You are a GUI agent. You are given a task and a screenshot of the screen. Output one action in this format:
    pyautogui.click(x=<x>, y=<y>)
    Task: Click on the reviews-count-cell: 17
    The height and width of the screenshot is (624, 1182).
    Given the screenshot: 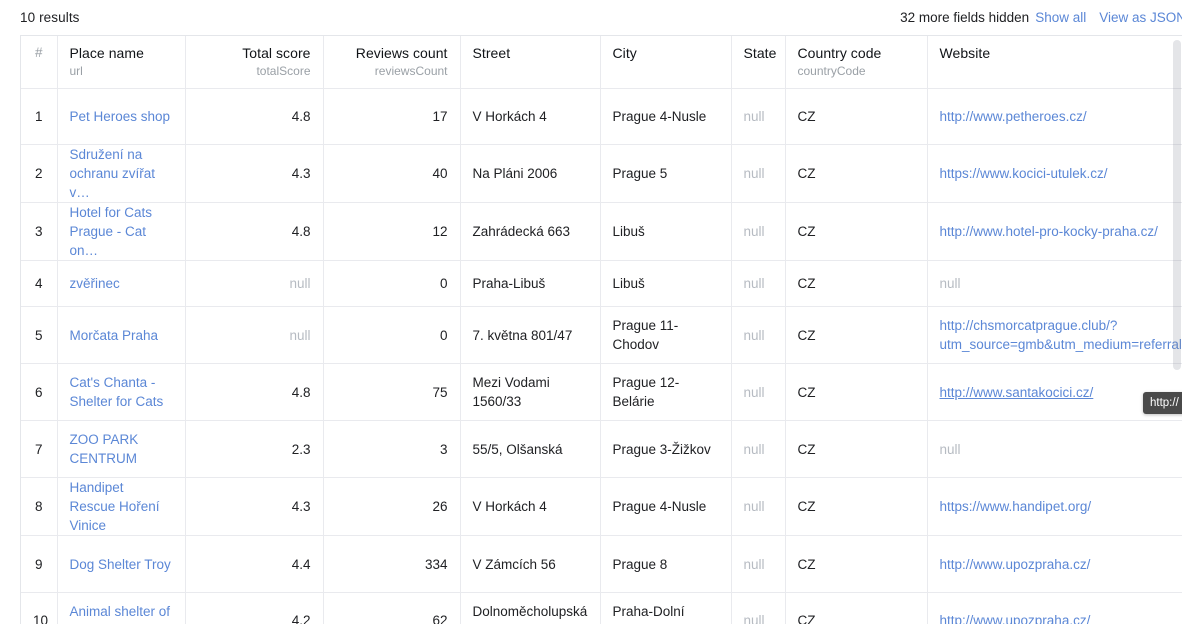 What is the action you would take?
    pyautogui.click(x=392, y=116)
    